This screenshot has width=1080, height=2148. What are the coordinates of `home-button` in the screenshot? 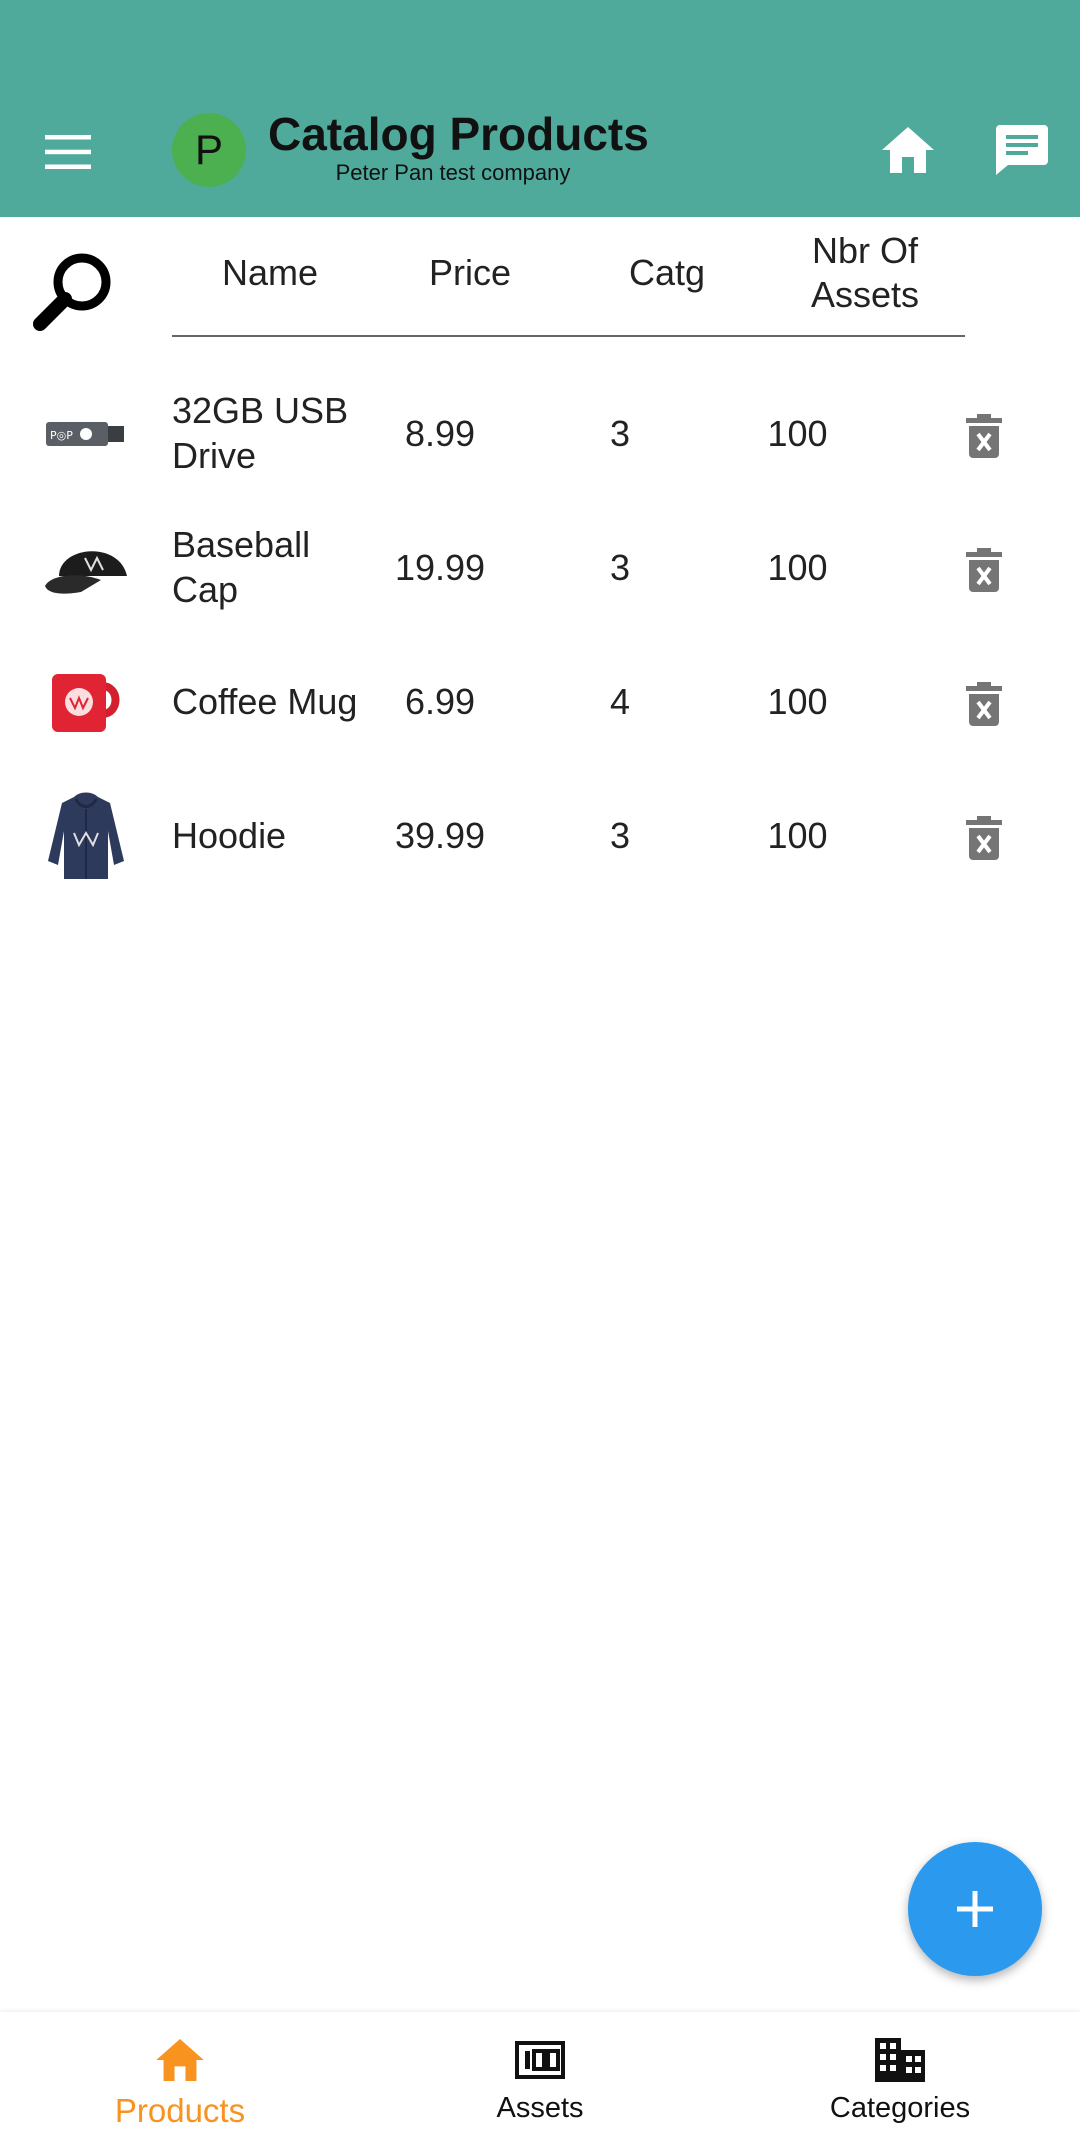 It's located at (908, 150).